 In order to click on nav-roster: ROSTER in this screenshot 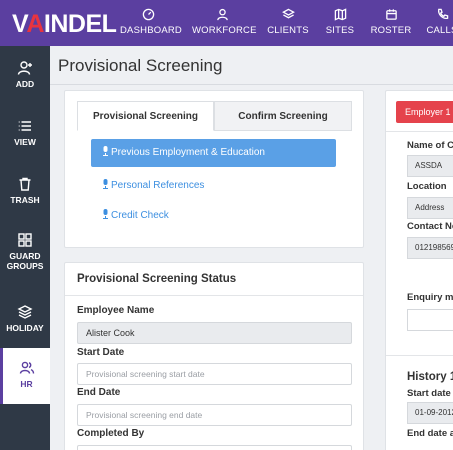, I will do `click(391, 25)`.